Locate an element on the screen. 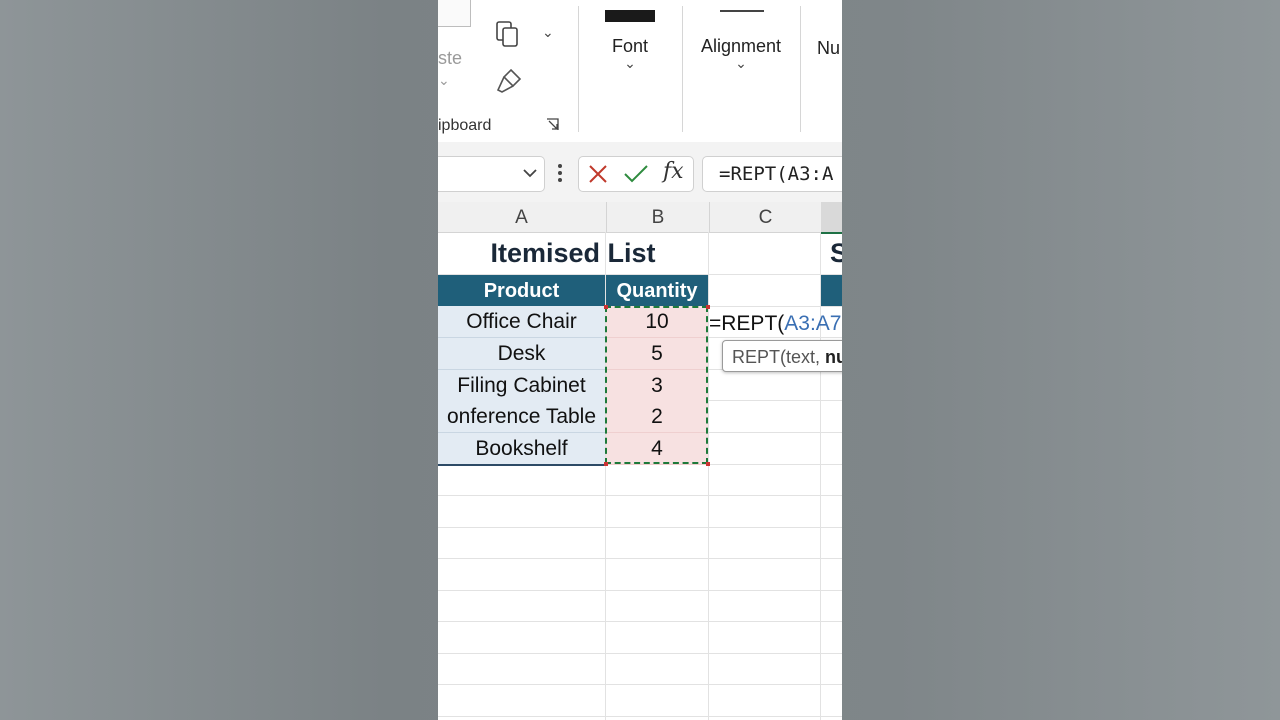 This screenshot has height=720, width=1280. function-tooltip: REPT(text, nu is located at coordinates (782, 356).